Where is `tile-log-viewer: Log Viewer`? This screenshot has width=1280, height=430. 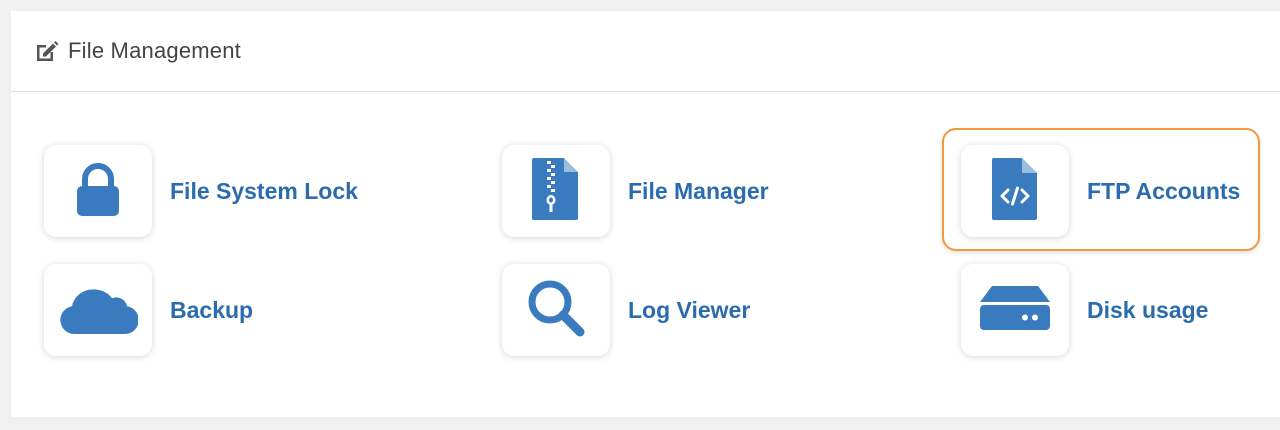 tile-log-viewer: Log Viewer is located at coordinates (626, 310).